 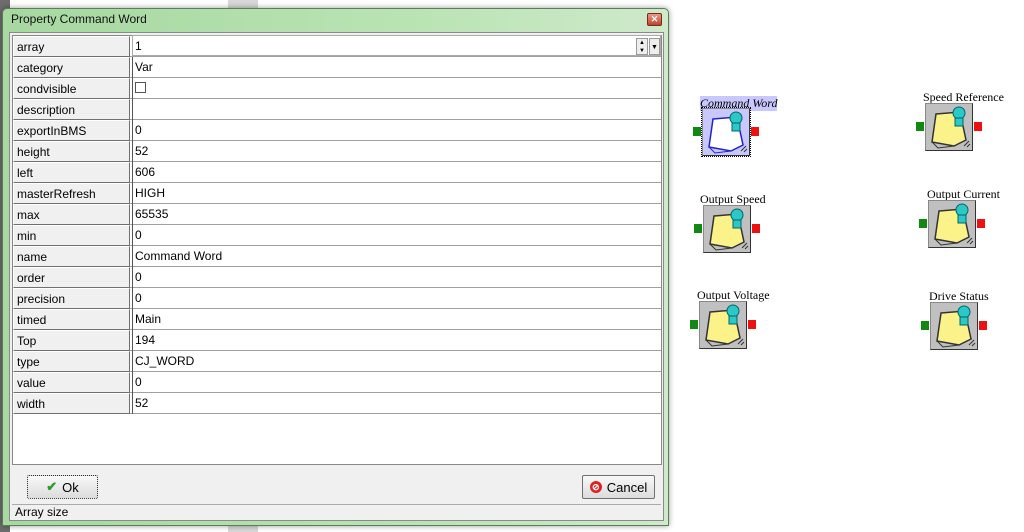 I want to click on property-row-precision: precision 0, so click(x=337, y=298).